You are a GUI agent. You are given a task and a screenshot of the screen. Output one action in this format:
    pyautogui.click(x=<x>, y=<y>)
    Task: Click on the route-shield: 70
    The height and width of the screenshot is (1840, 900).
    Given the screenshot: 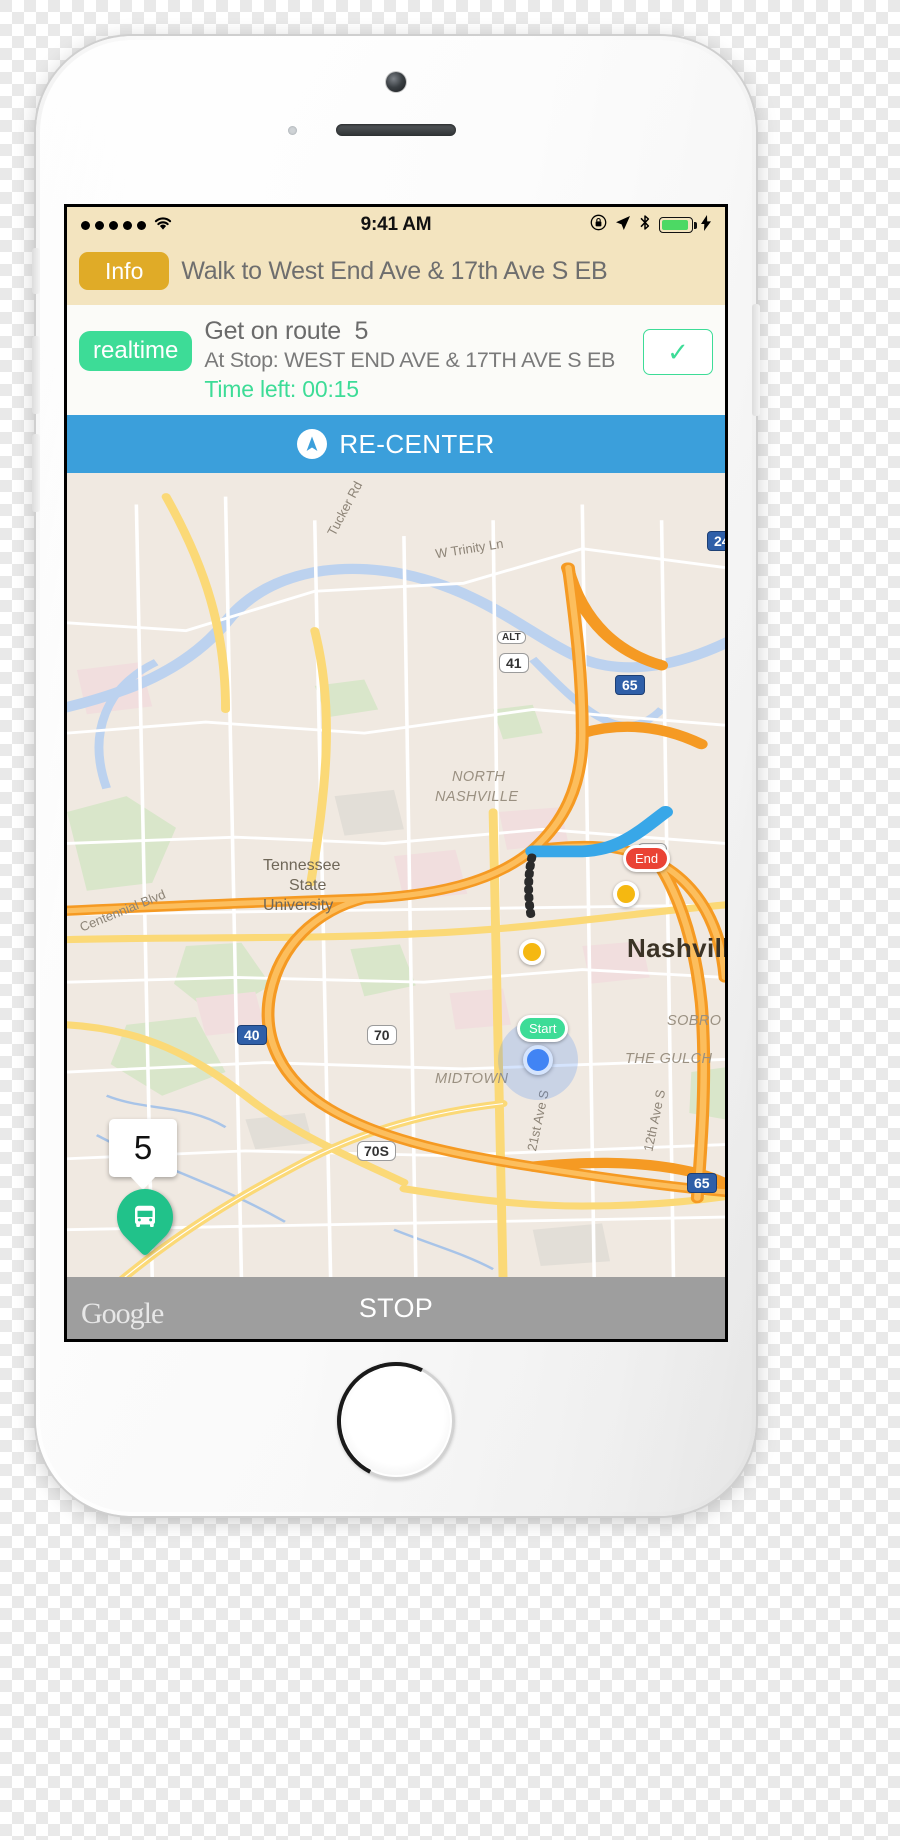 What is the action you would take?
    pyautogui.click(x=382, y=1035)
    